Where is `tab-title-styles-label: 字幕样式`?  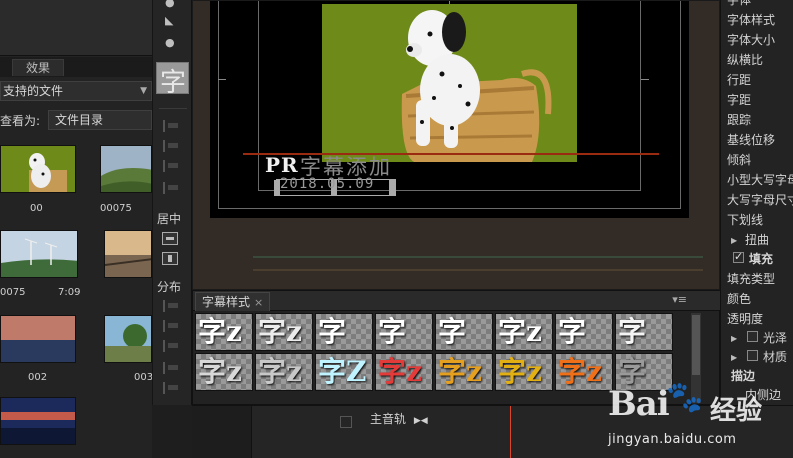 tab-title-styles-label: 字幕样式 is located at coordinates (226, 302).